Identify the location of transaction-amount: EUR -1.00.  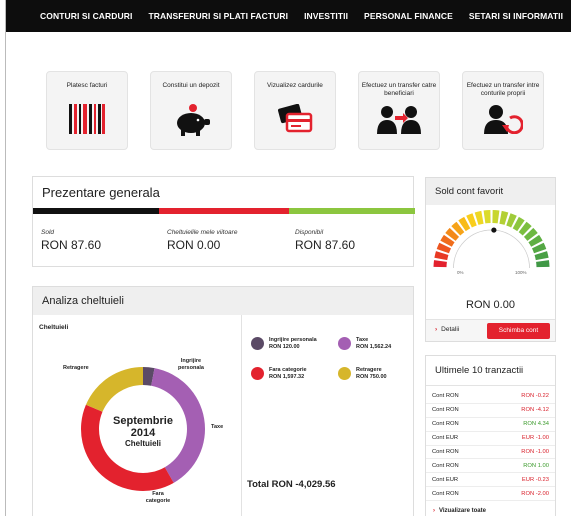
(535, 438).